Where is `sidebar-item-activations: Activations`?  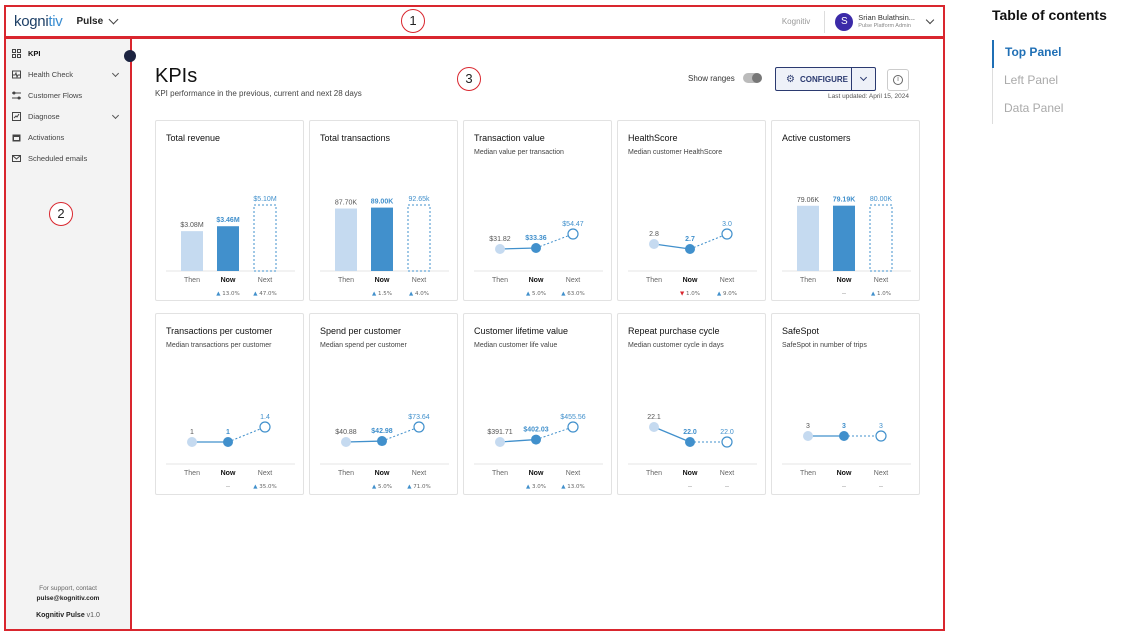
sidebar-item-activations: Activations is located at coordinates (68, 137).